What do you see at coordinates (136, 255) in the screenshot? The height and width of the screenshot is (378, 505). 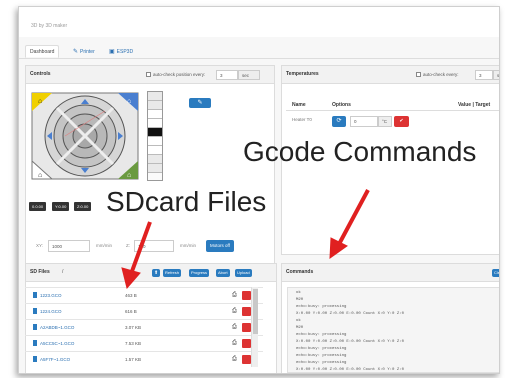 I see `sdcard-arrow` at bounding box center [136, 255].